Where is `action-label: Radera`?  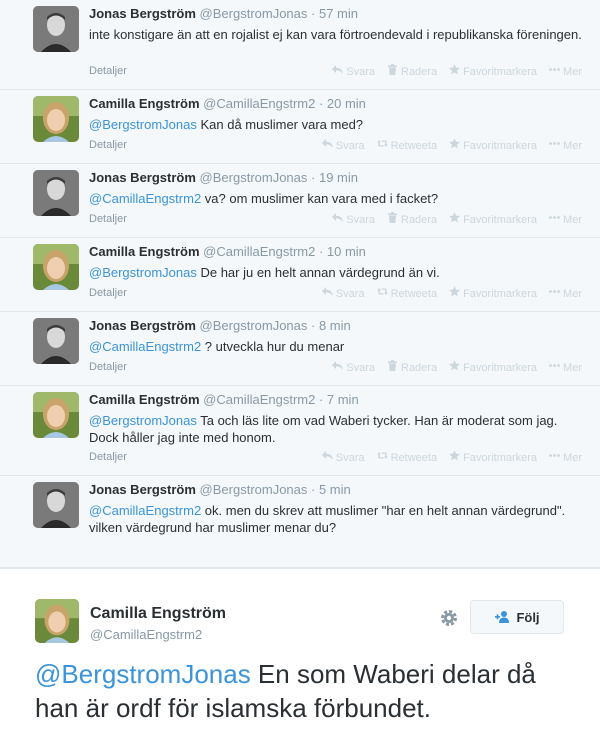
action-label: Radera is located at coordinates (419, 219).